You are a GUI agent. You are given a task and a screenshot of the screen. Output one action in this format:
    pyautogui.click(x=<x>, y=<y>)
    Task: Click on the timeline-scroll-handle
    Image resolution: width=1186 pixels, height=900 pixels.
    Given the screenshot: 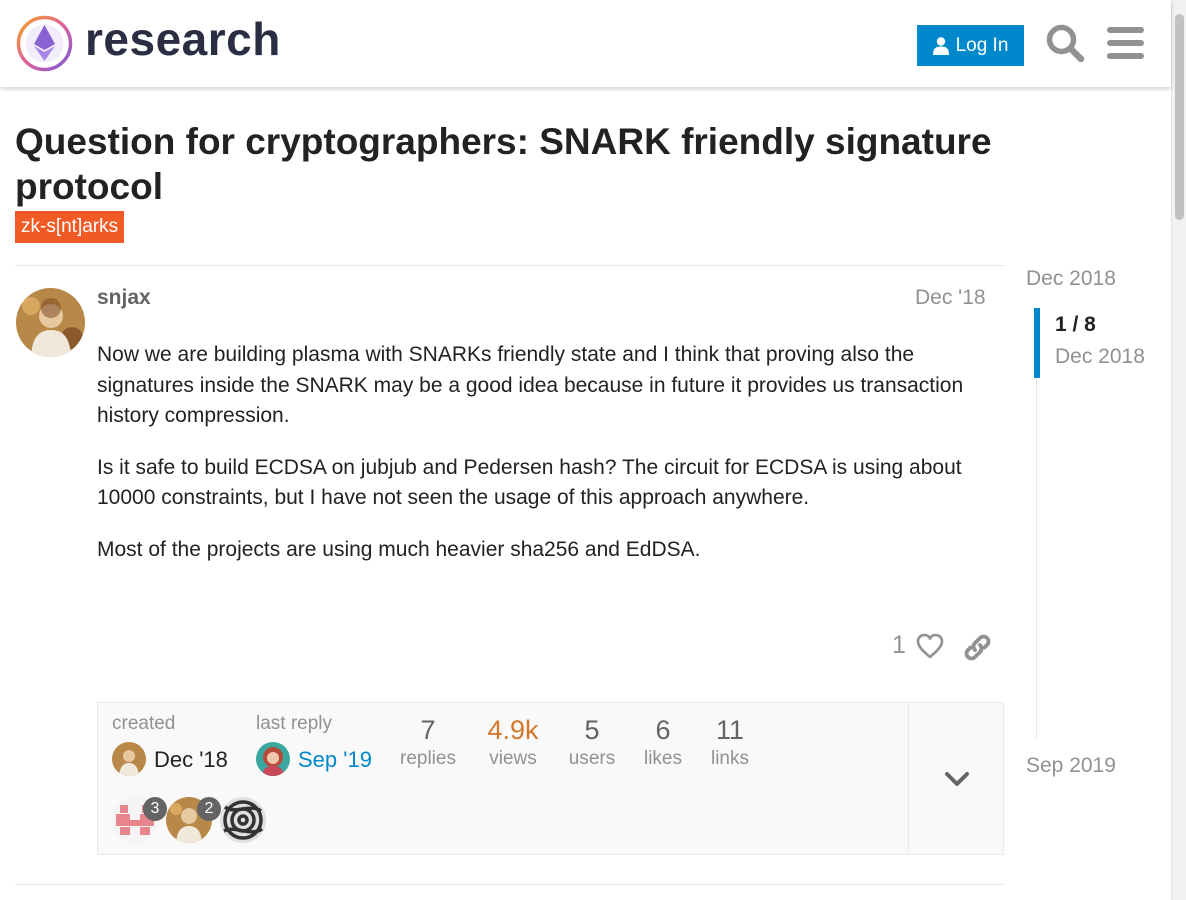 What is the action you would take?
    pyautogui.click(x=1037, y=343)
    